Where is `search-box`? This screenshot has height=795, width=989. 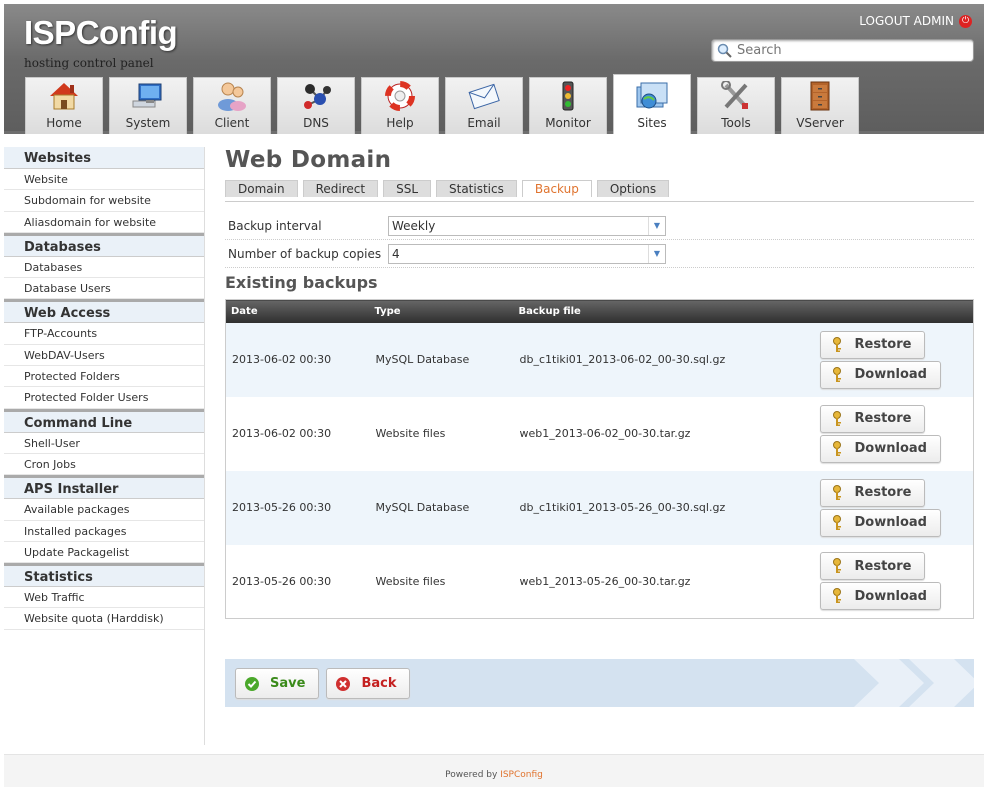 search-box is located at coordinates (842, 50).